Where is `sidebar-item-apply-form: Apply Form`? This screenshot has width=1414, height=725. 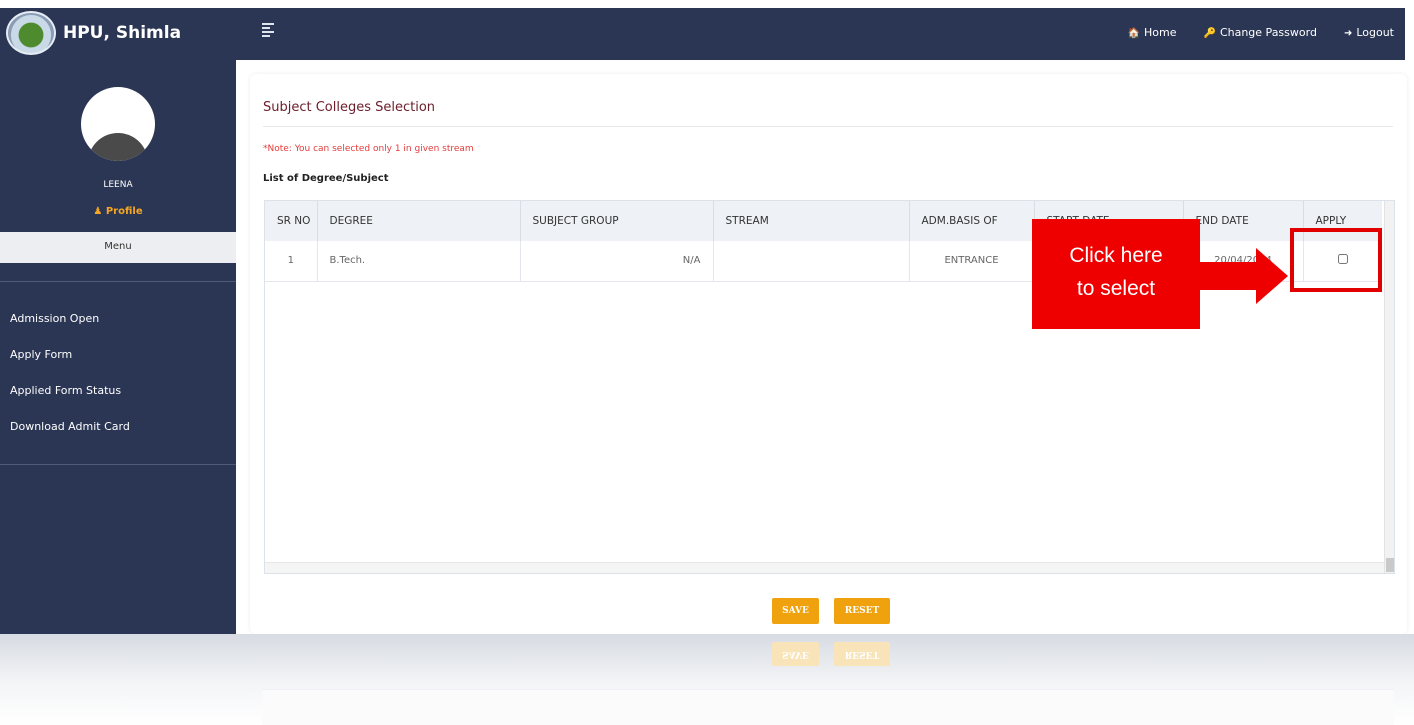 sidebar-item-apply-form: Apply Form is located at coordinates (70, 366).